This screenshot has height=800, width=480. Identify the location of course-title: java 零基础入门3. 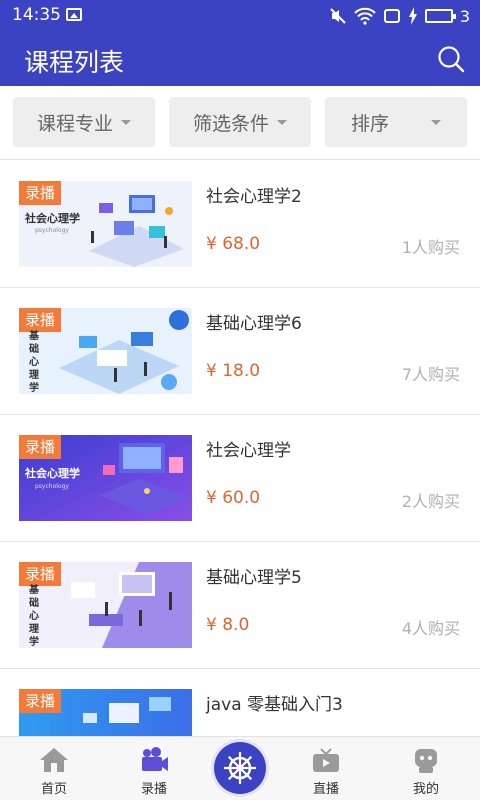
(274, 705).